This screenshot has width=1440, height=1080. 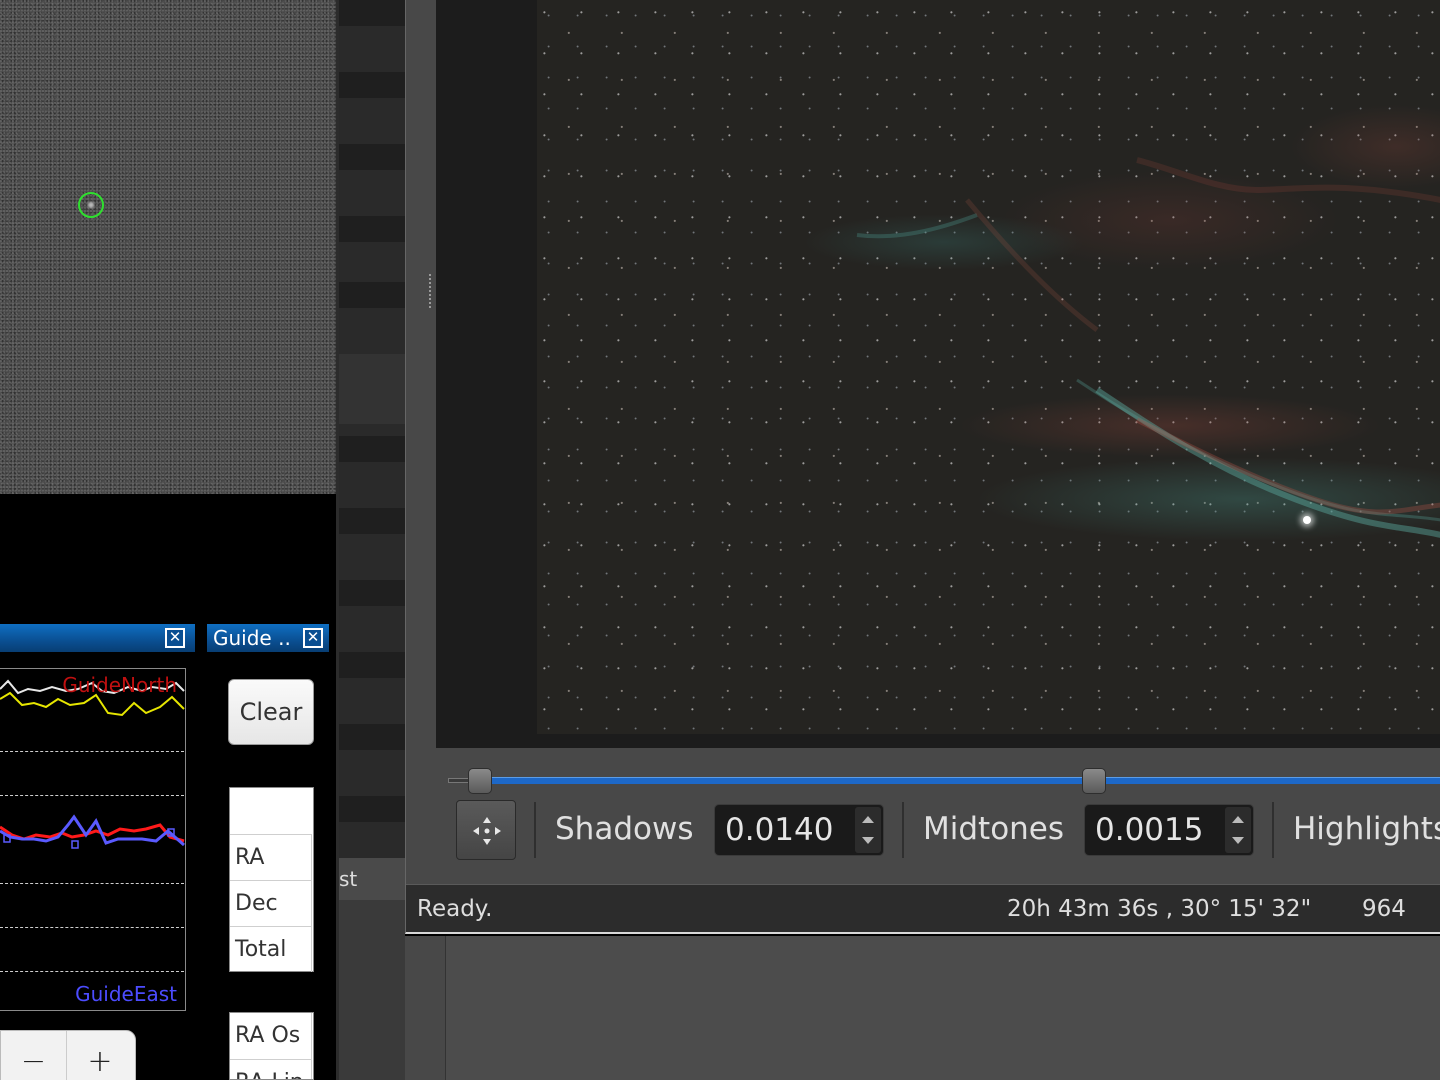 I want to click on shadows-value: 0.0140, so click(x=779, y=830).